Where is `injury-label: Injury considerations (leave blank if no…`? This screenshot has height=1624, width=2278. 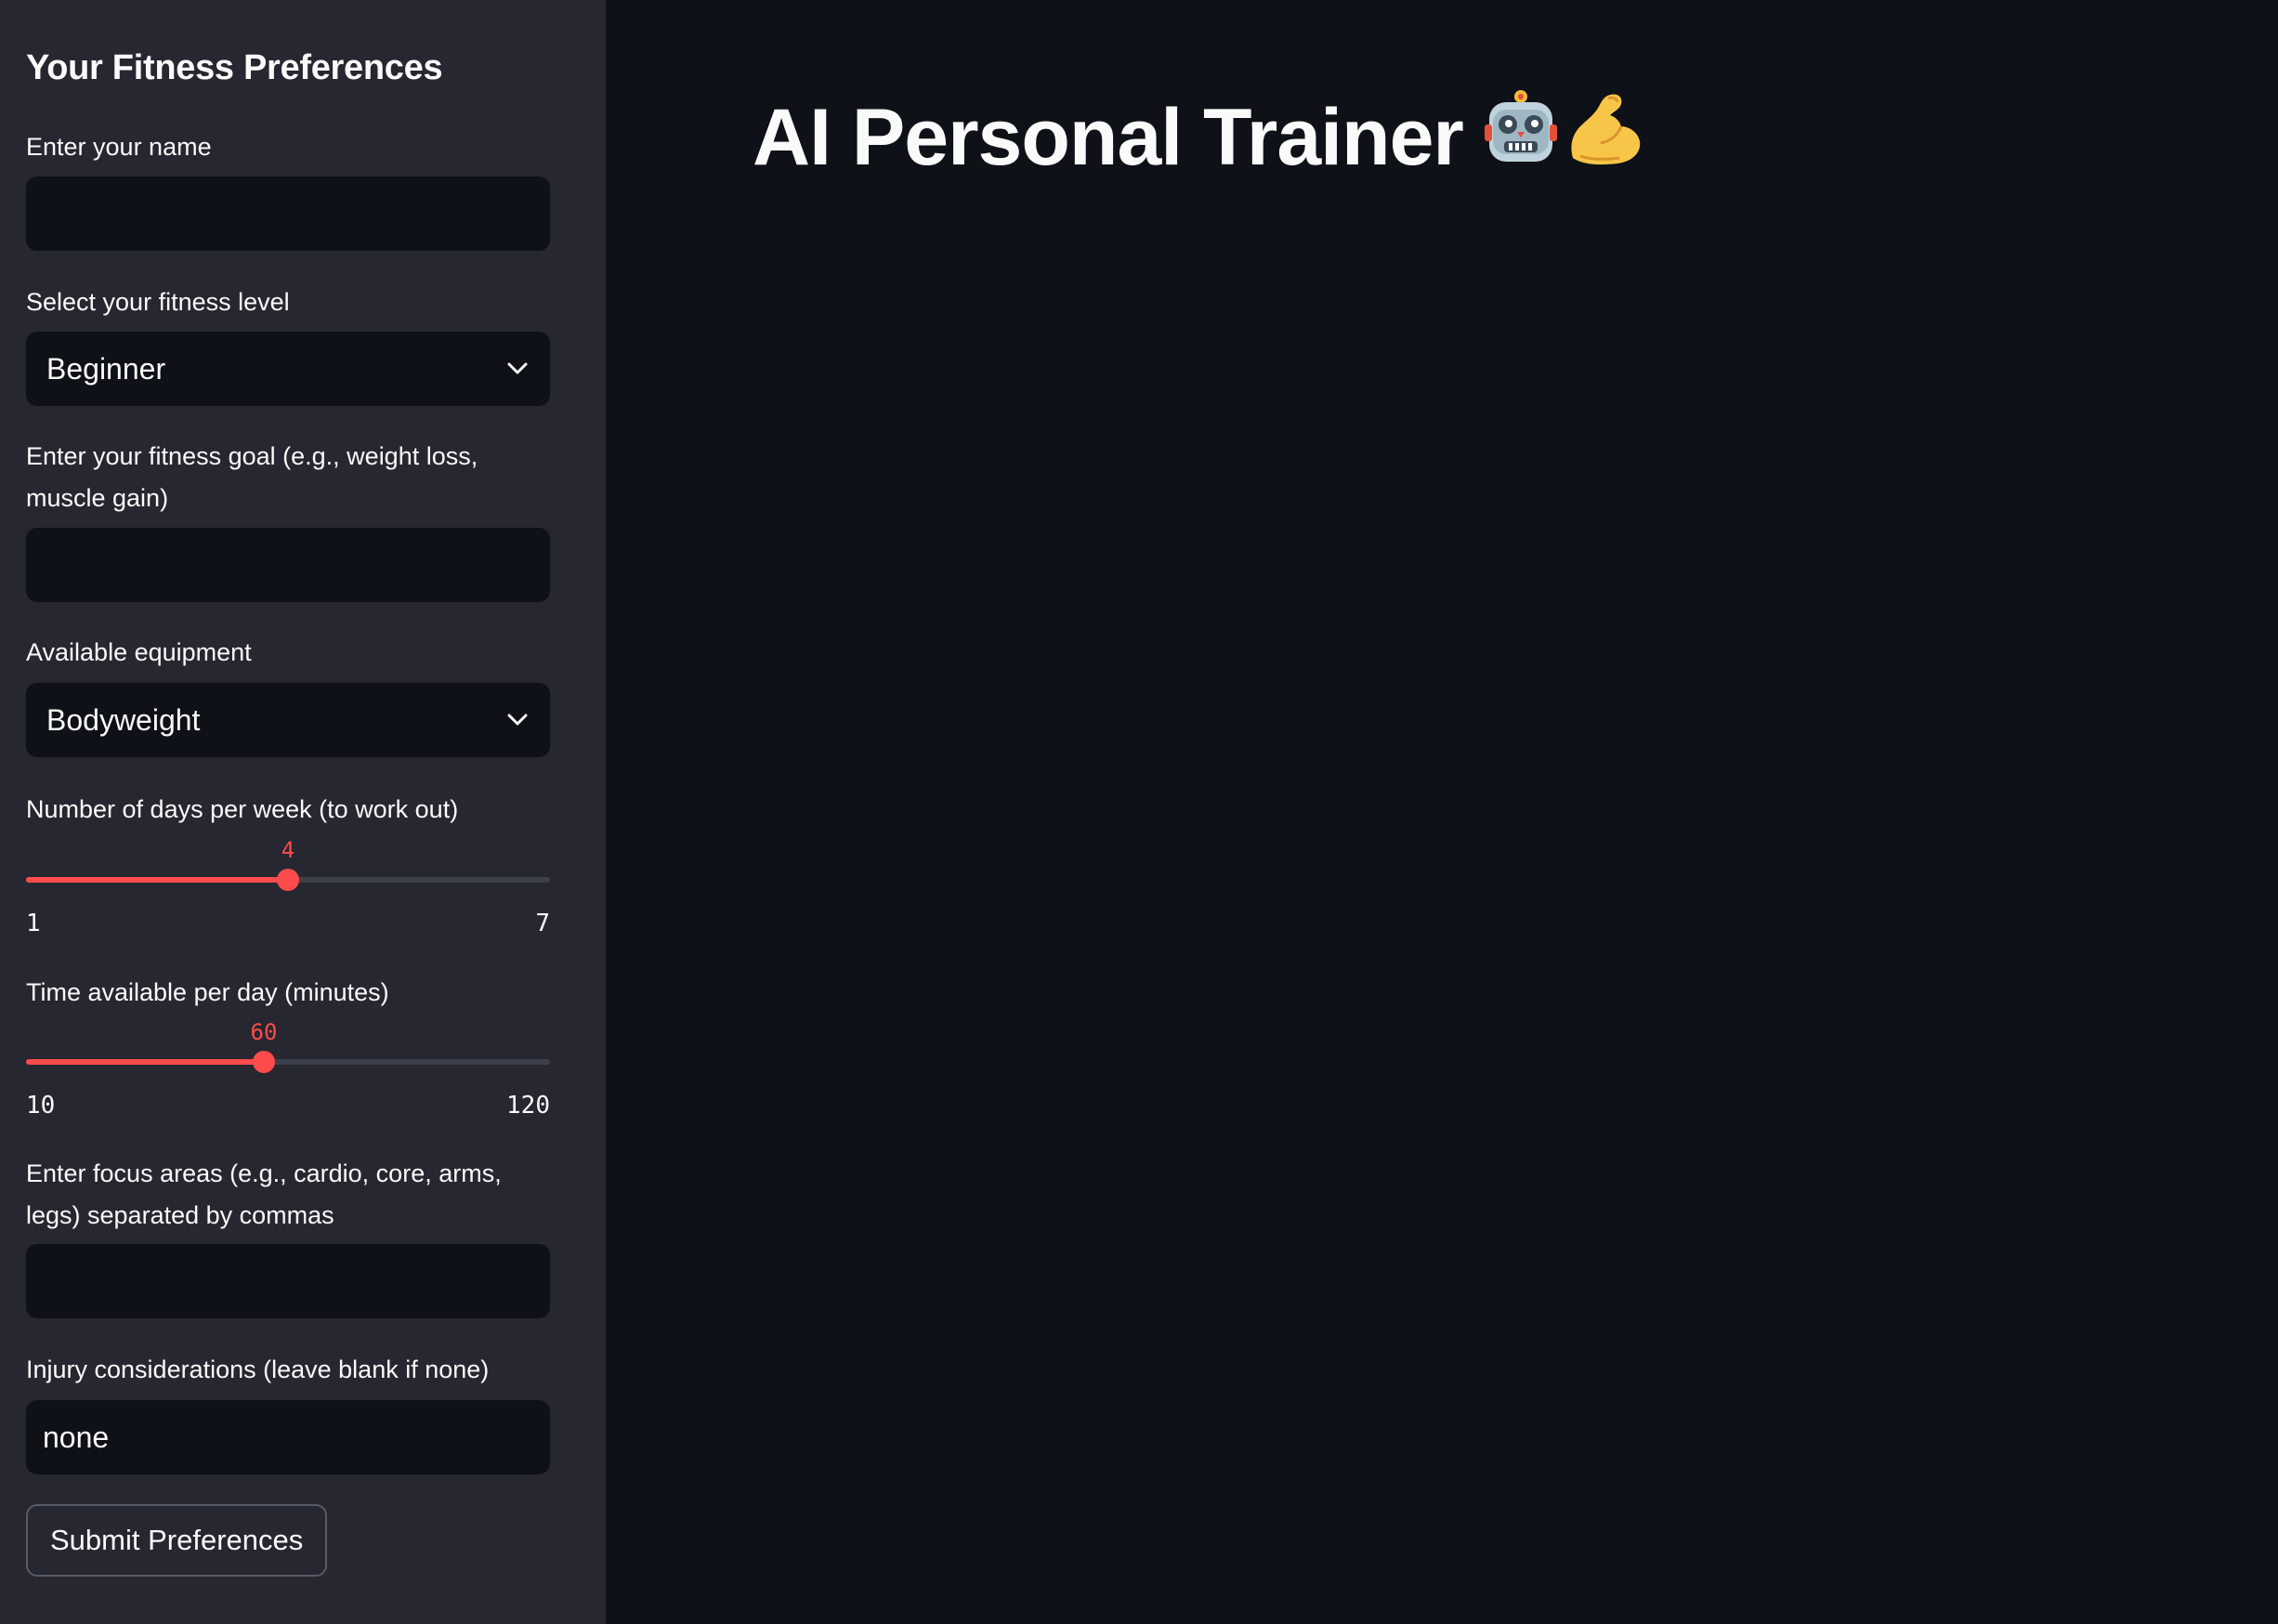 injury-label: Injury considerations (leave blank if no… is located at coordinates (258, 1369).